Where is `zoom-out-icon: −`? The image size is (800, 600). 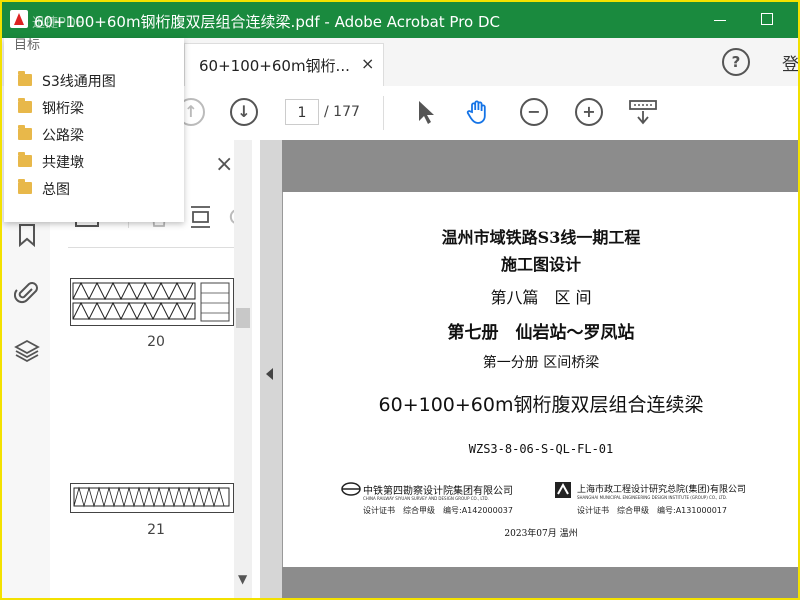
zoom-out-icon: − is located at coordinates (534, 112).